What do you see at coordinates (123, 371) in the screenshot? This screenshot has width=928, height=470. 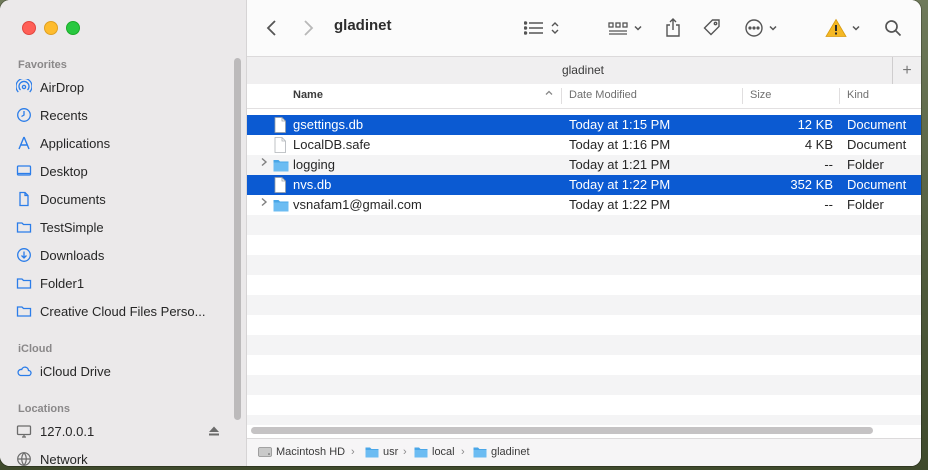 I see `sidebar-item-icloud-drive: iCloud Drive` at bounding box center [123, 371].